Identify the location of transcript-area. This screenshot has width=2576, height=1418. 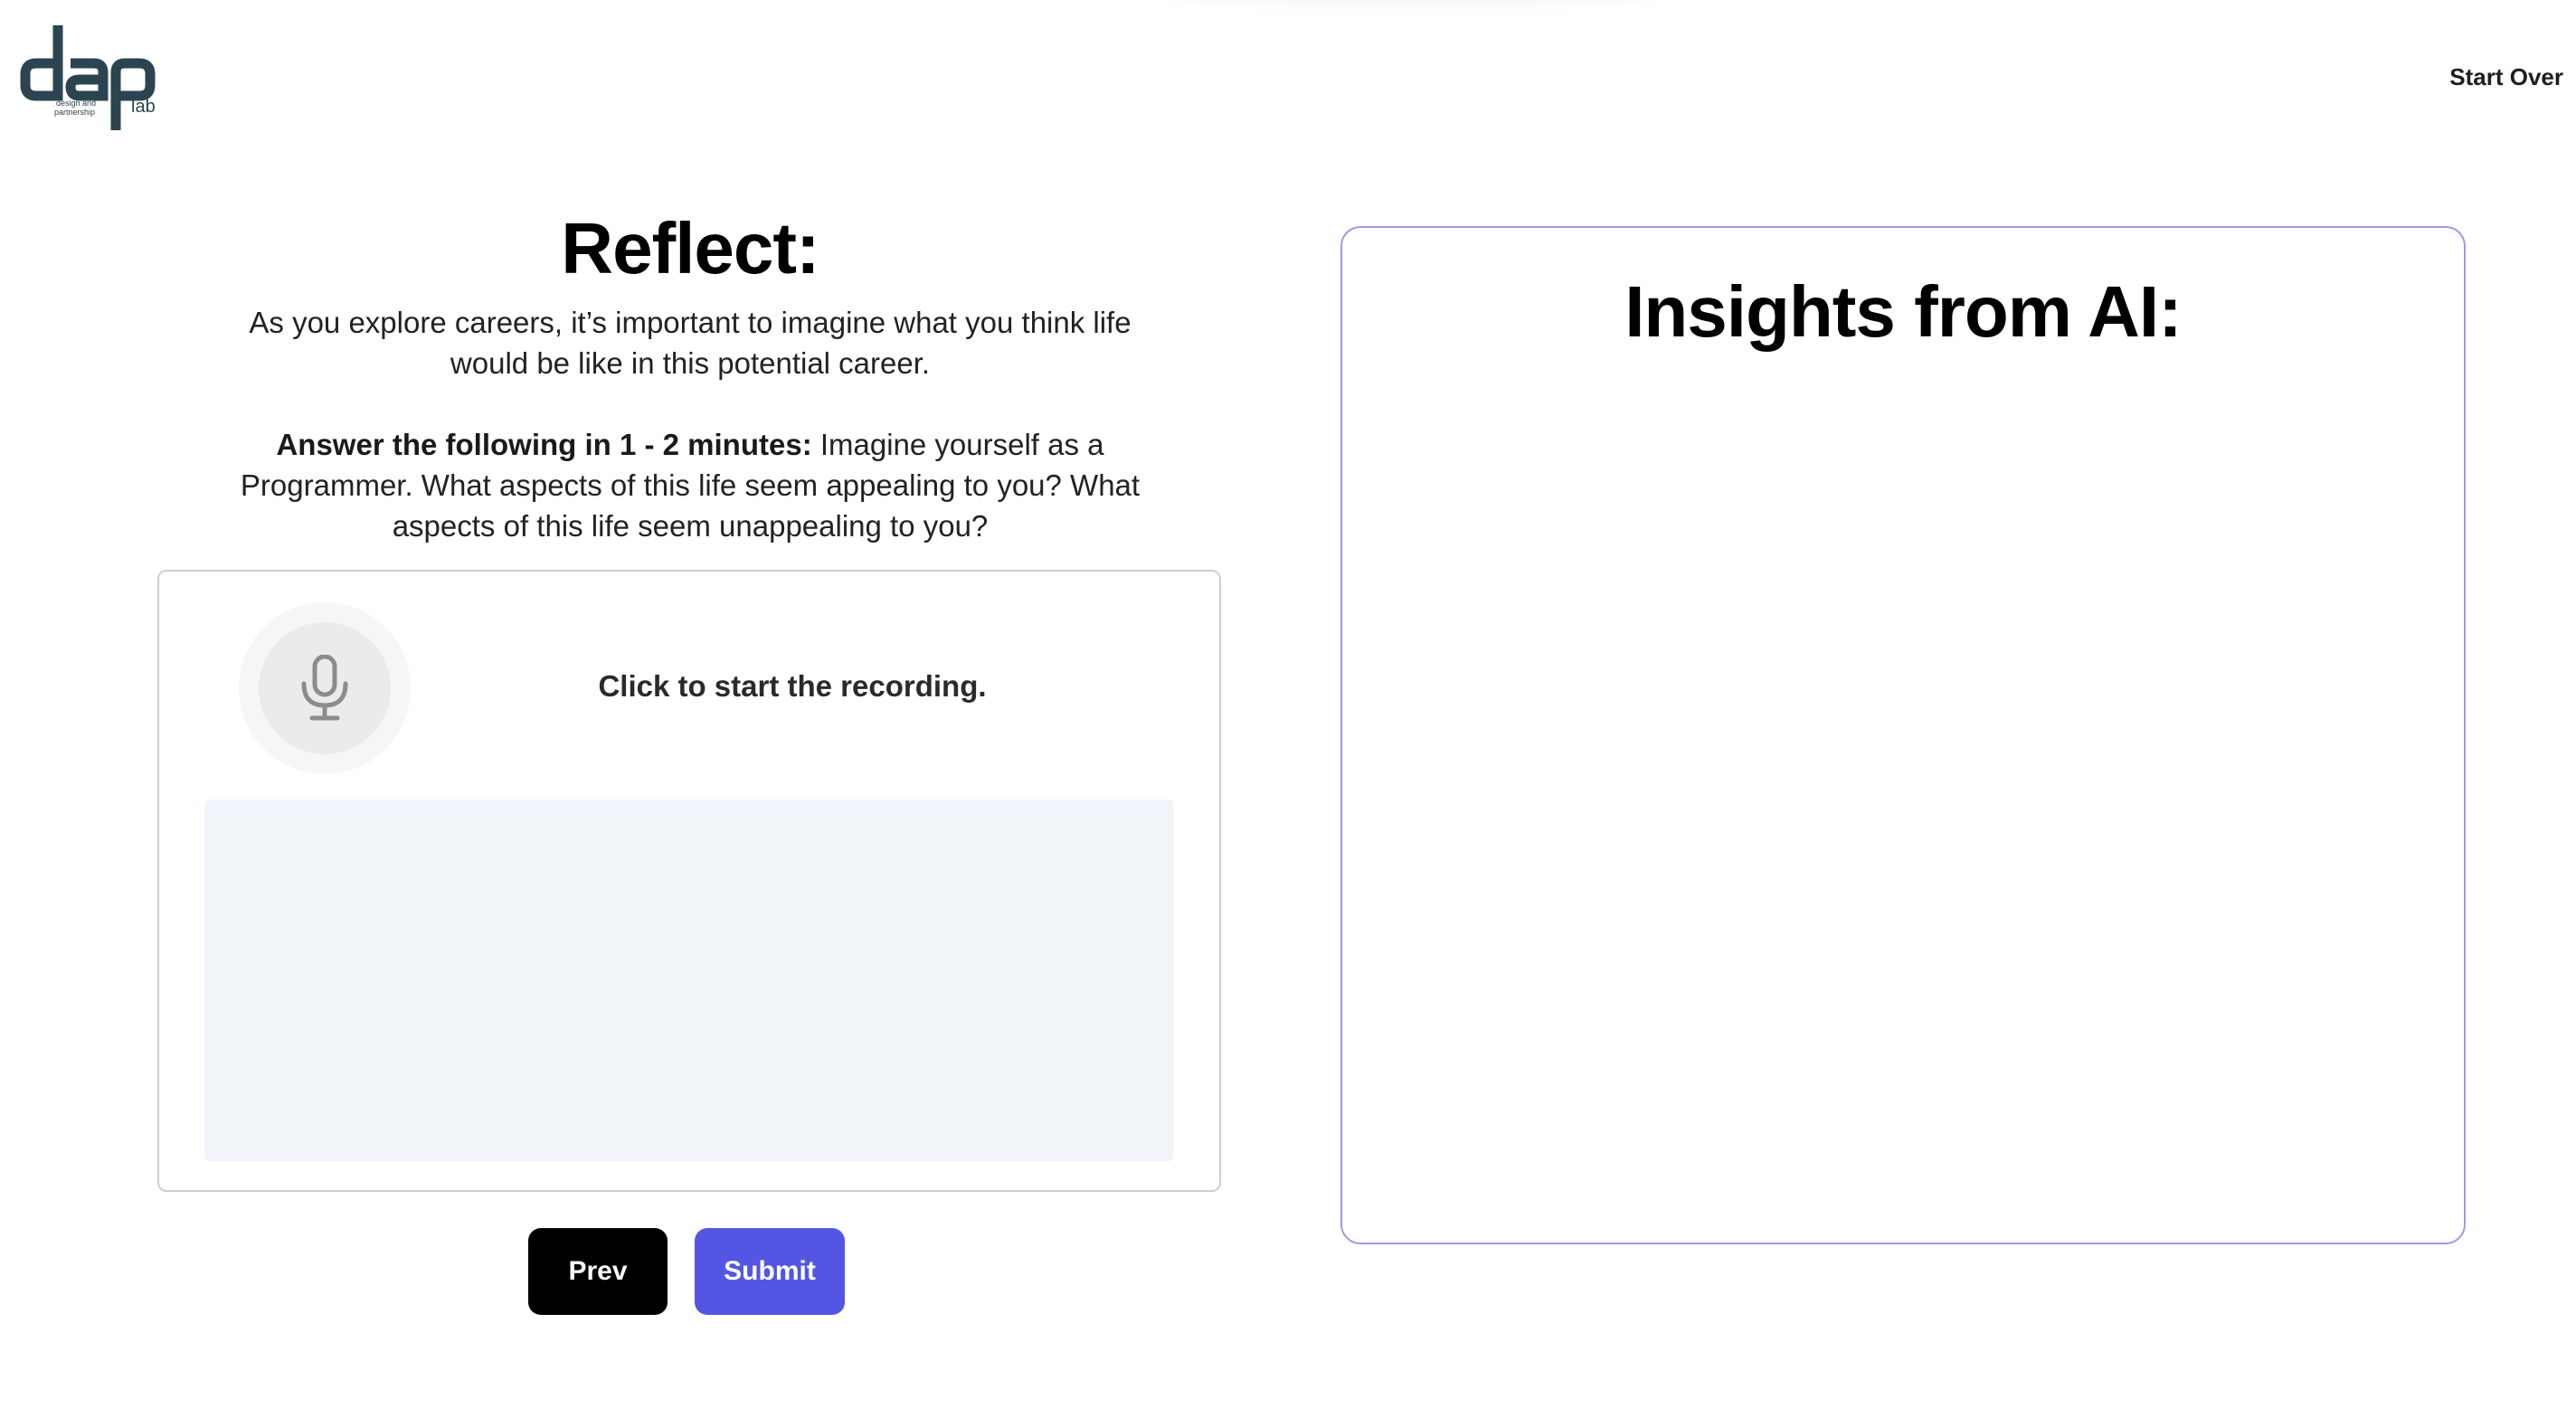
(689, 980).